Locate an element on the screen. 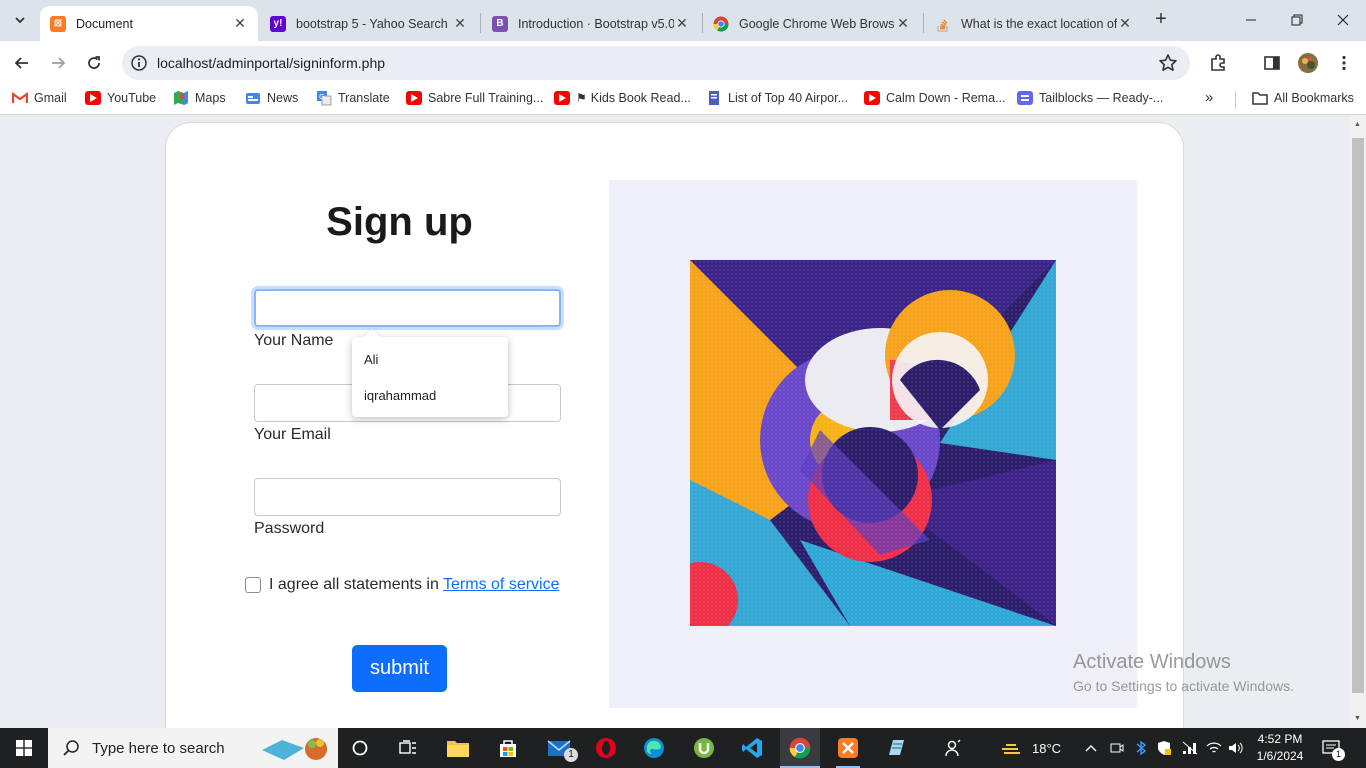  page-scrollbar: ▲ ▼ is located at coordinates (1358, 421).